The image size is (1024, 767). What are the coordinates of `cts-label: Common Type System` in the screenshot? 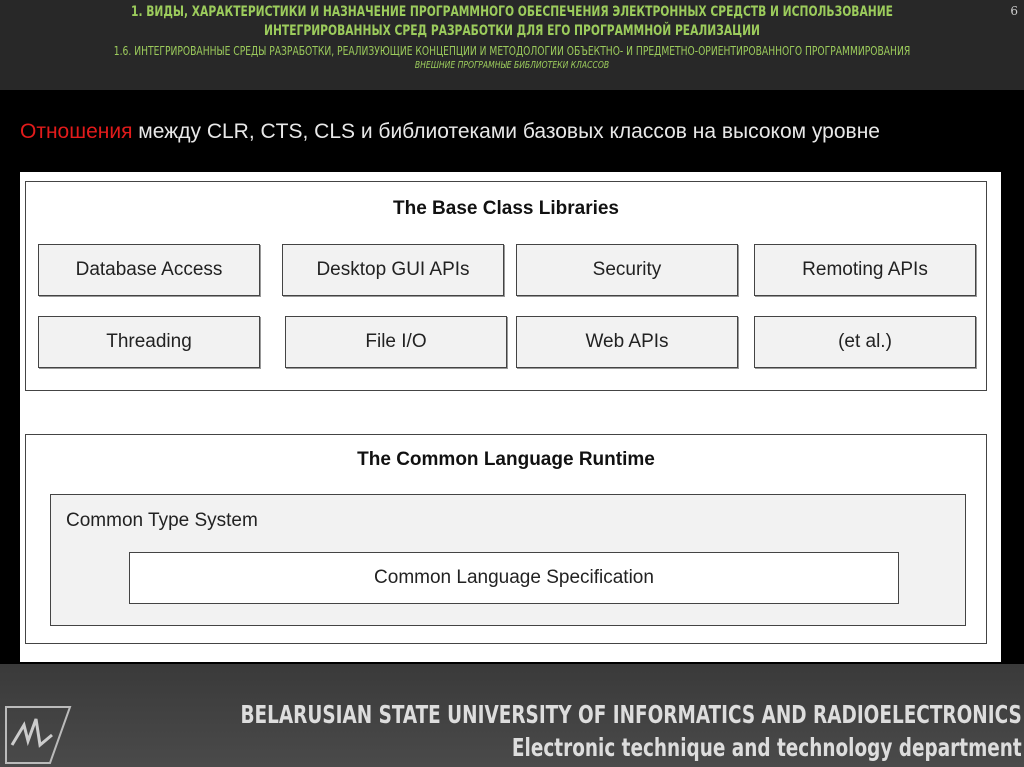 It's located at (162, 520).